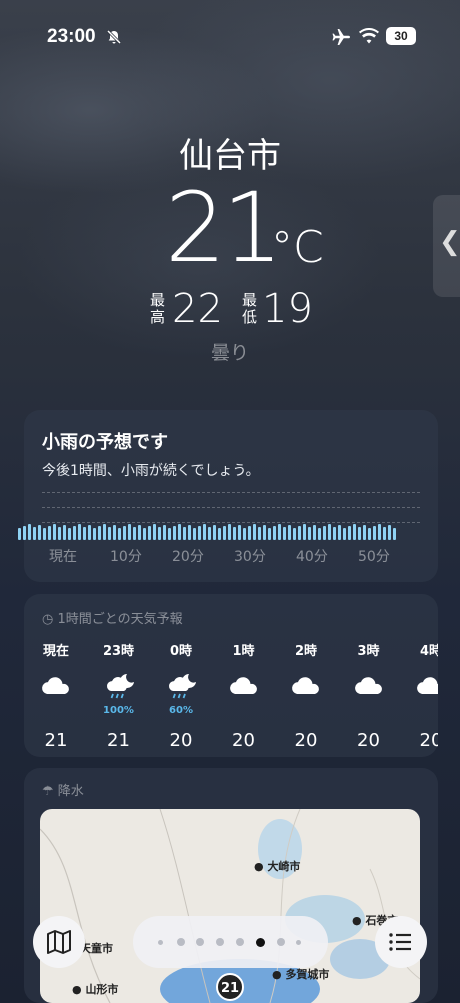 This screenshot has height=1003, width=460. Describe the element at coordinates (120, 686) in the screenshot. I see `moon-rain-icon` at that location.